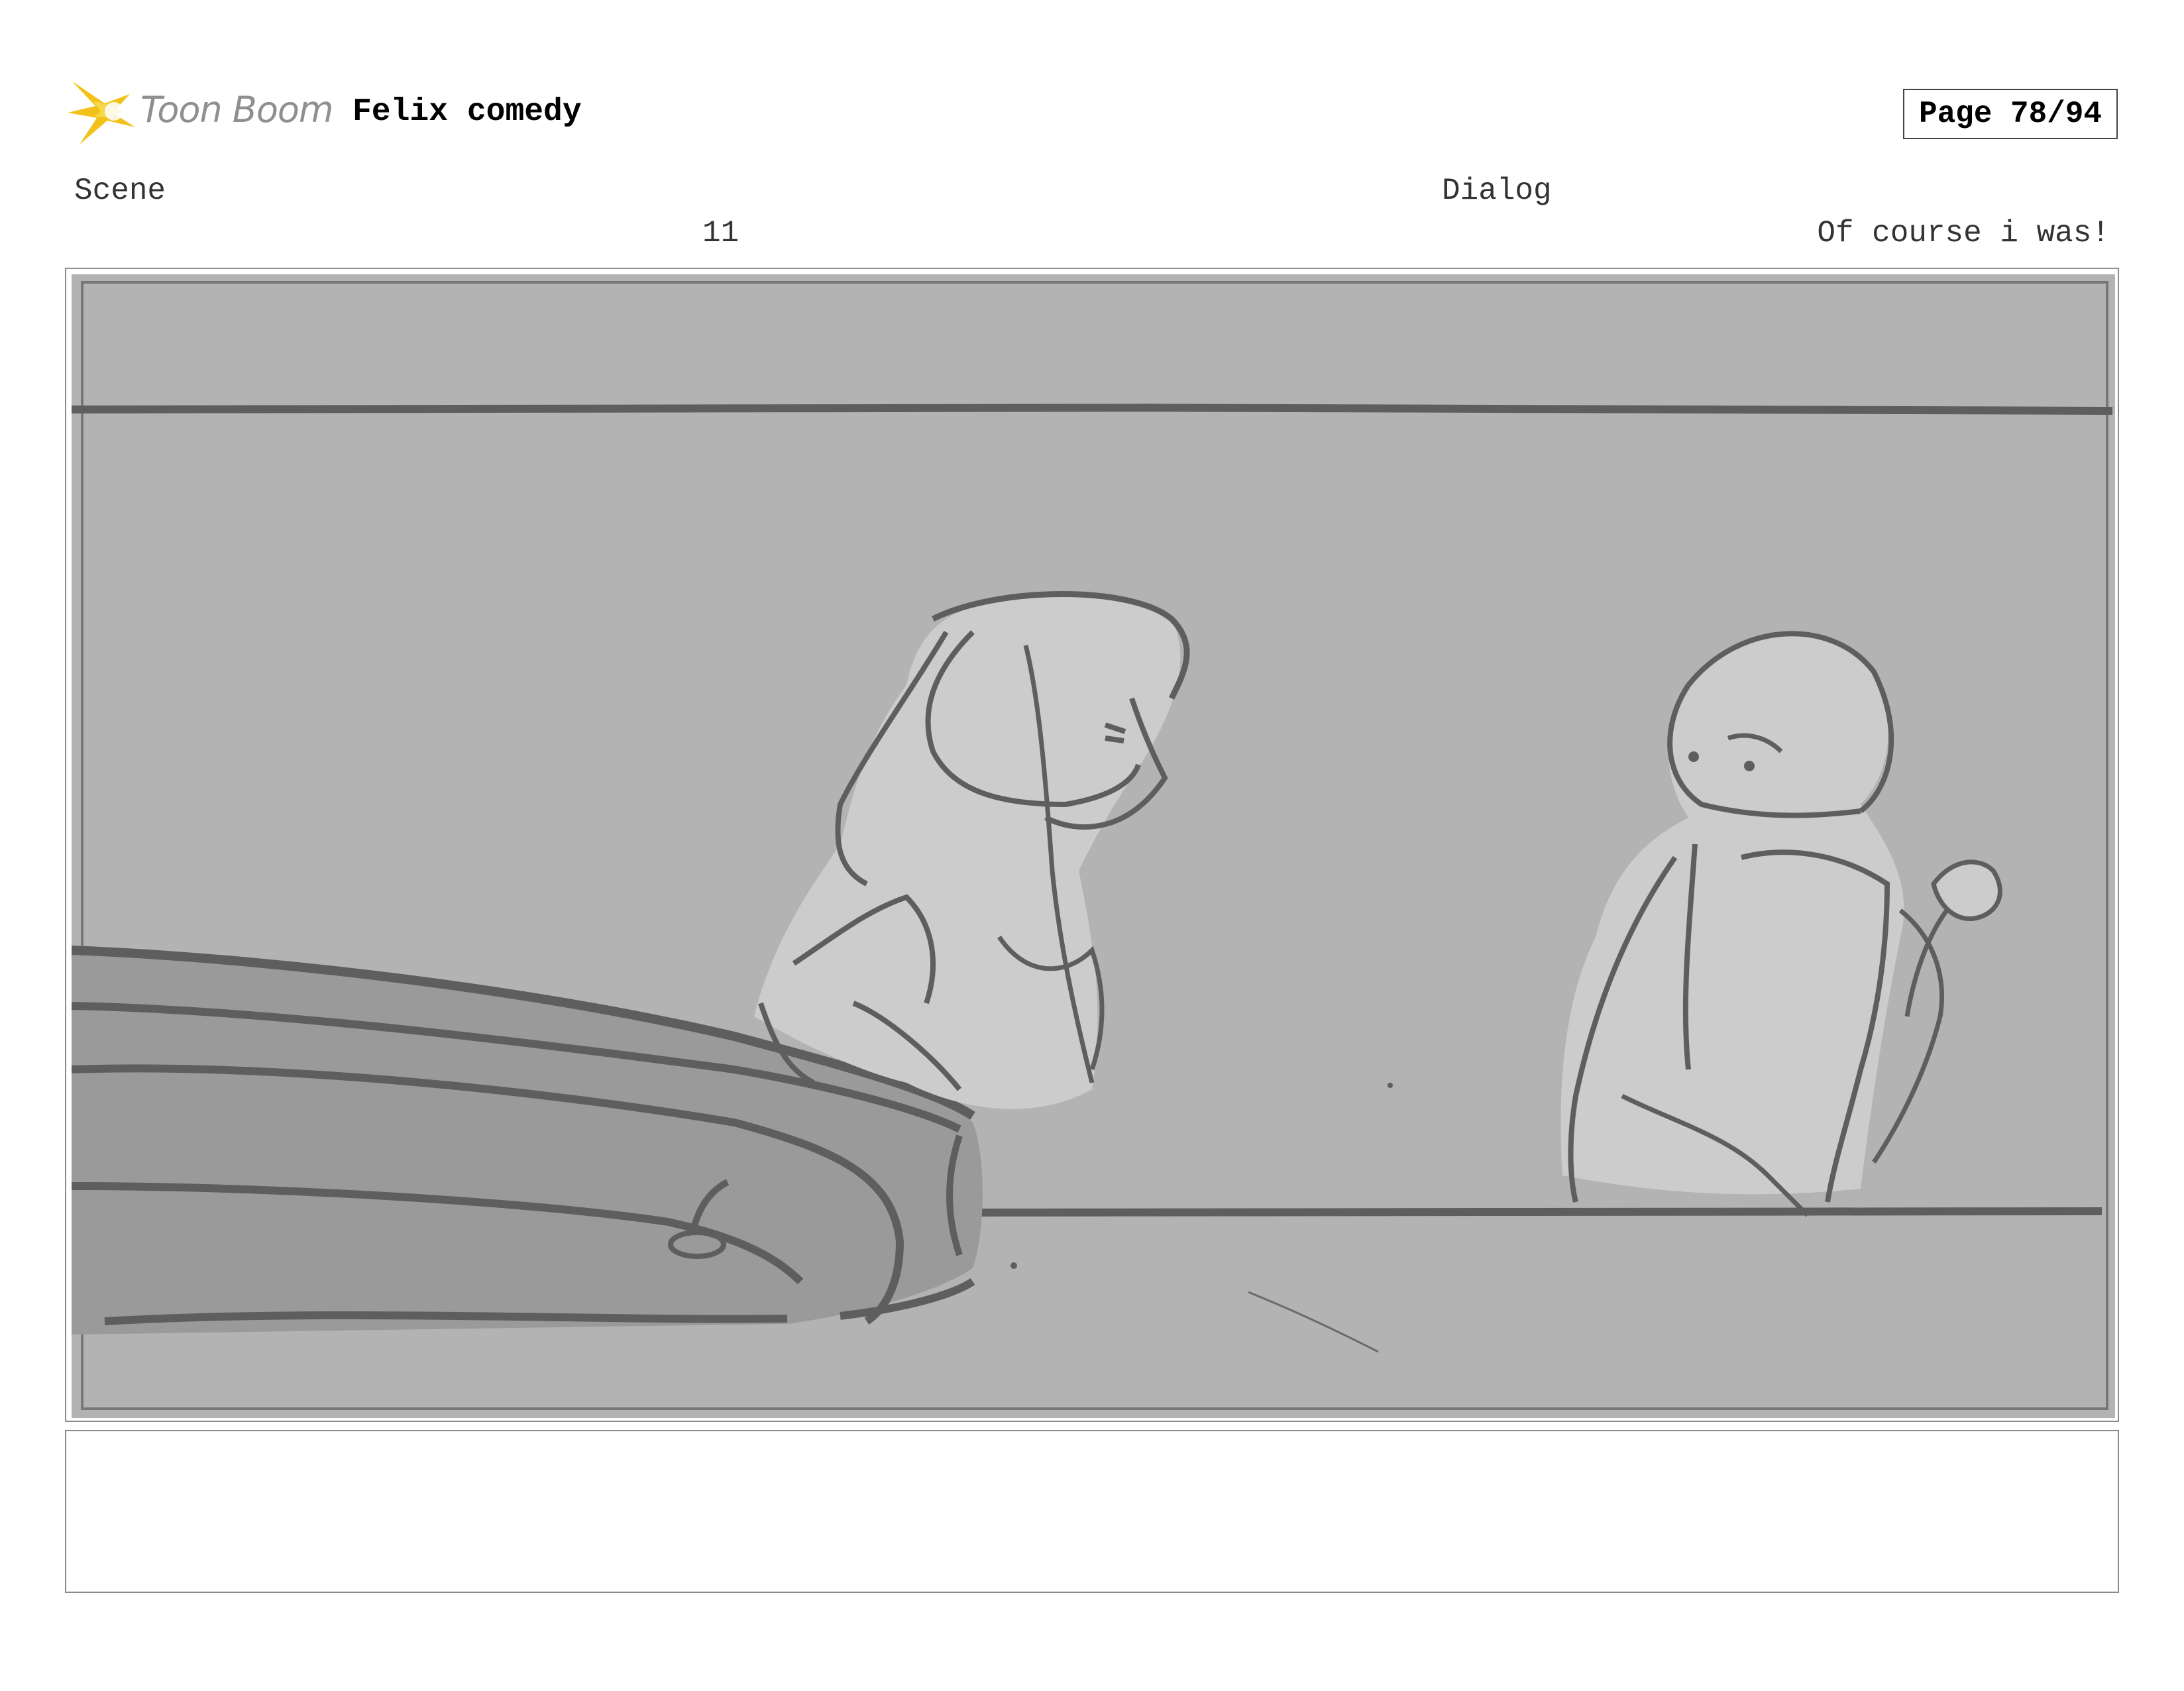  What do you see at coordinates (1963, 233) in the screenshot?
I see `dialog-text: Of course i was!` at bounding box center [1963, 233].